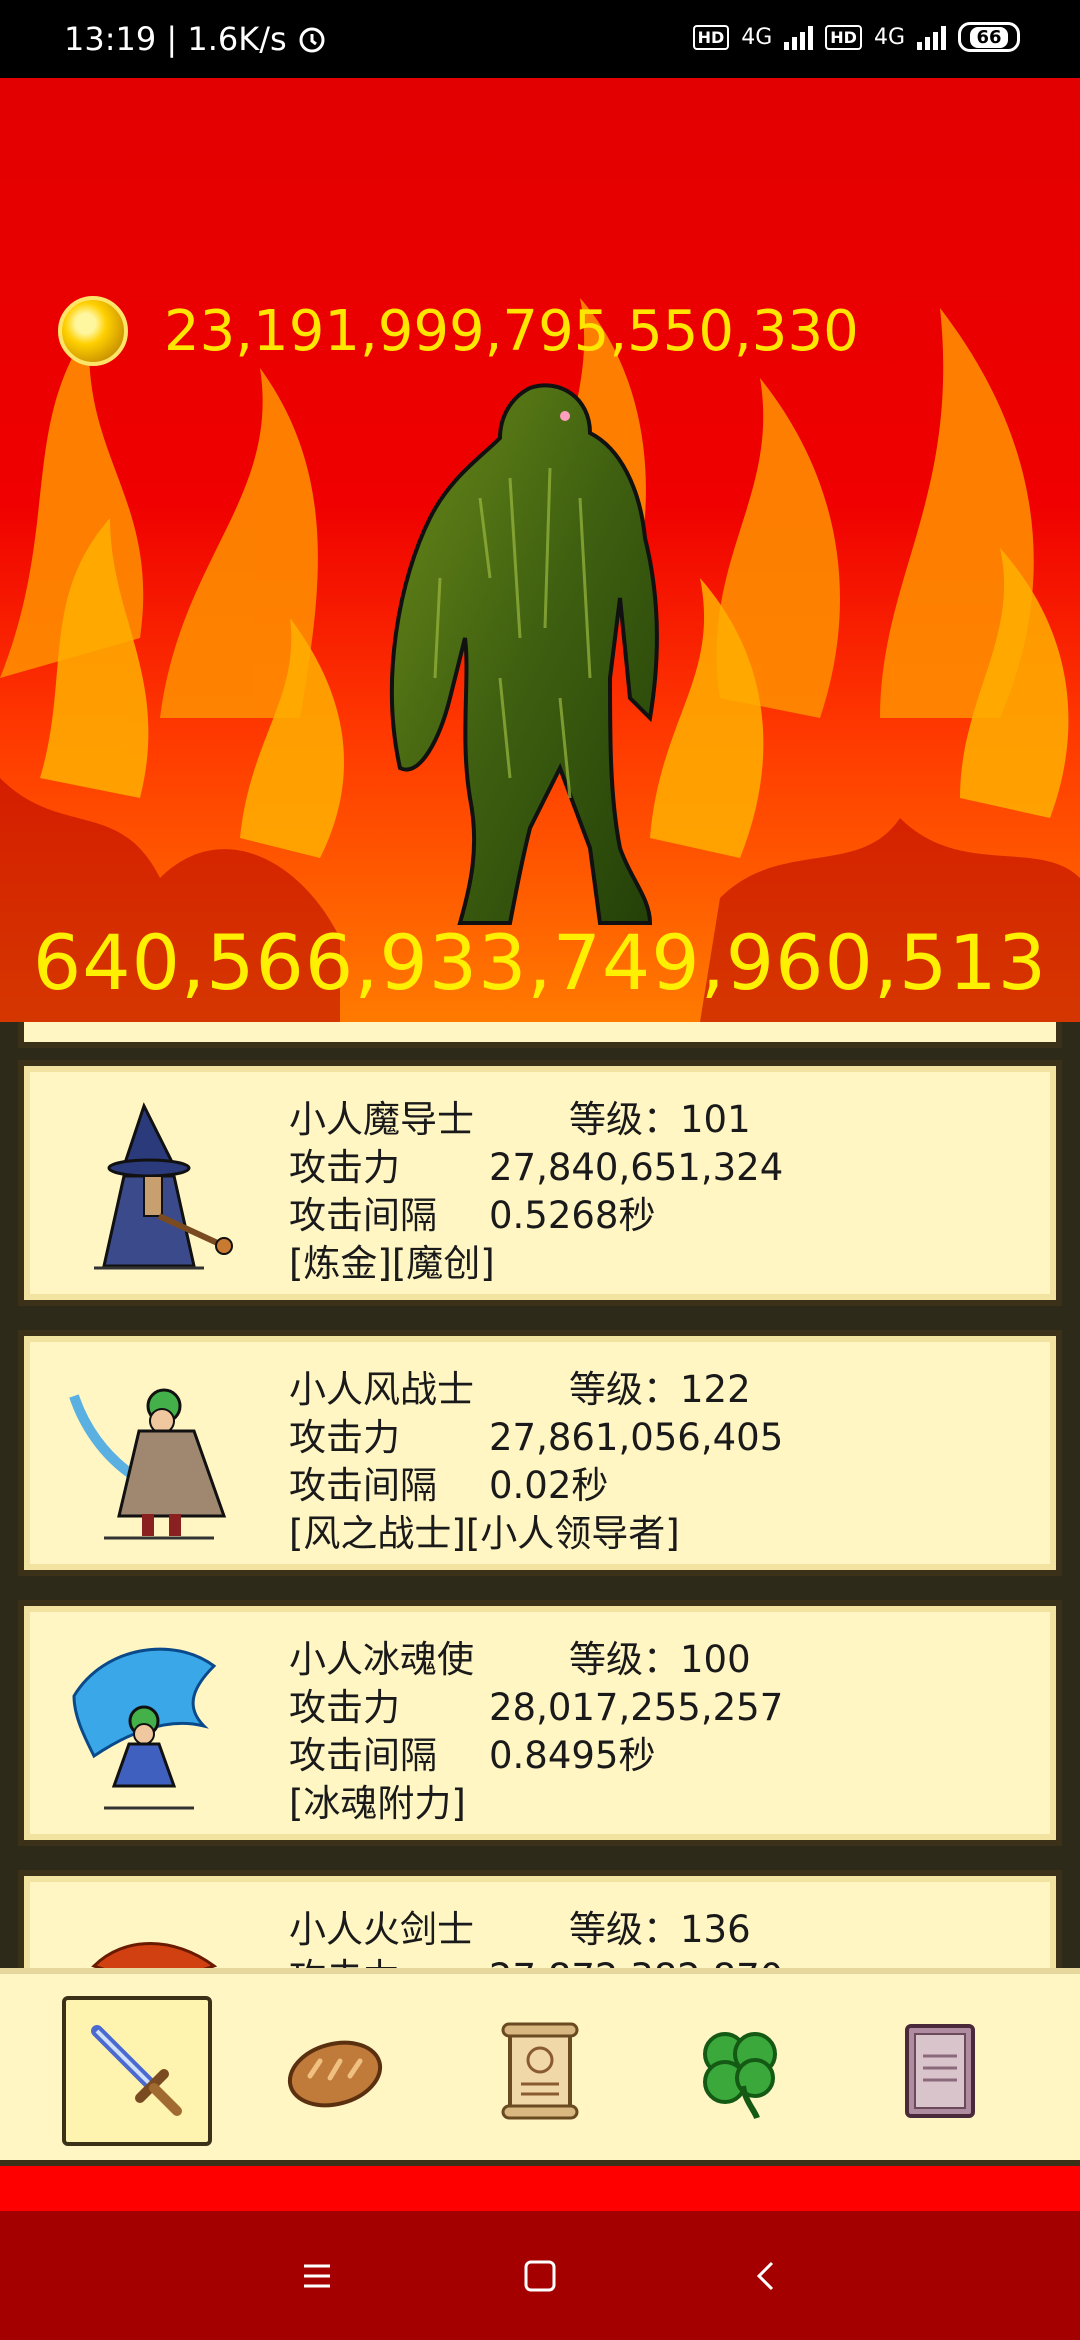  Describe the element at coordinates (381, 1389) in the screenshot. I see `hero-name: 小人风战士` at that location.